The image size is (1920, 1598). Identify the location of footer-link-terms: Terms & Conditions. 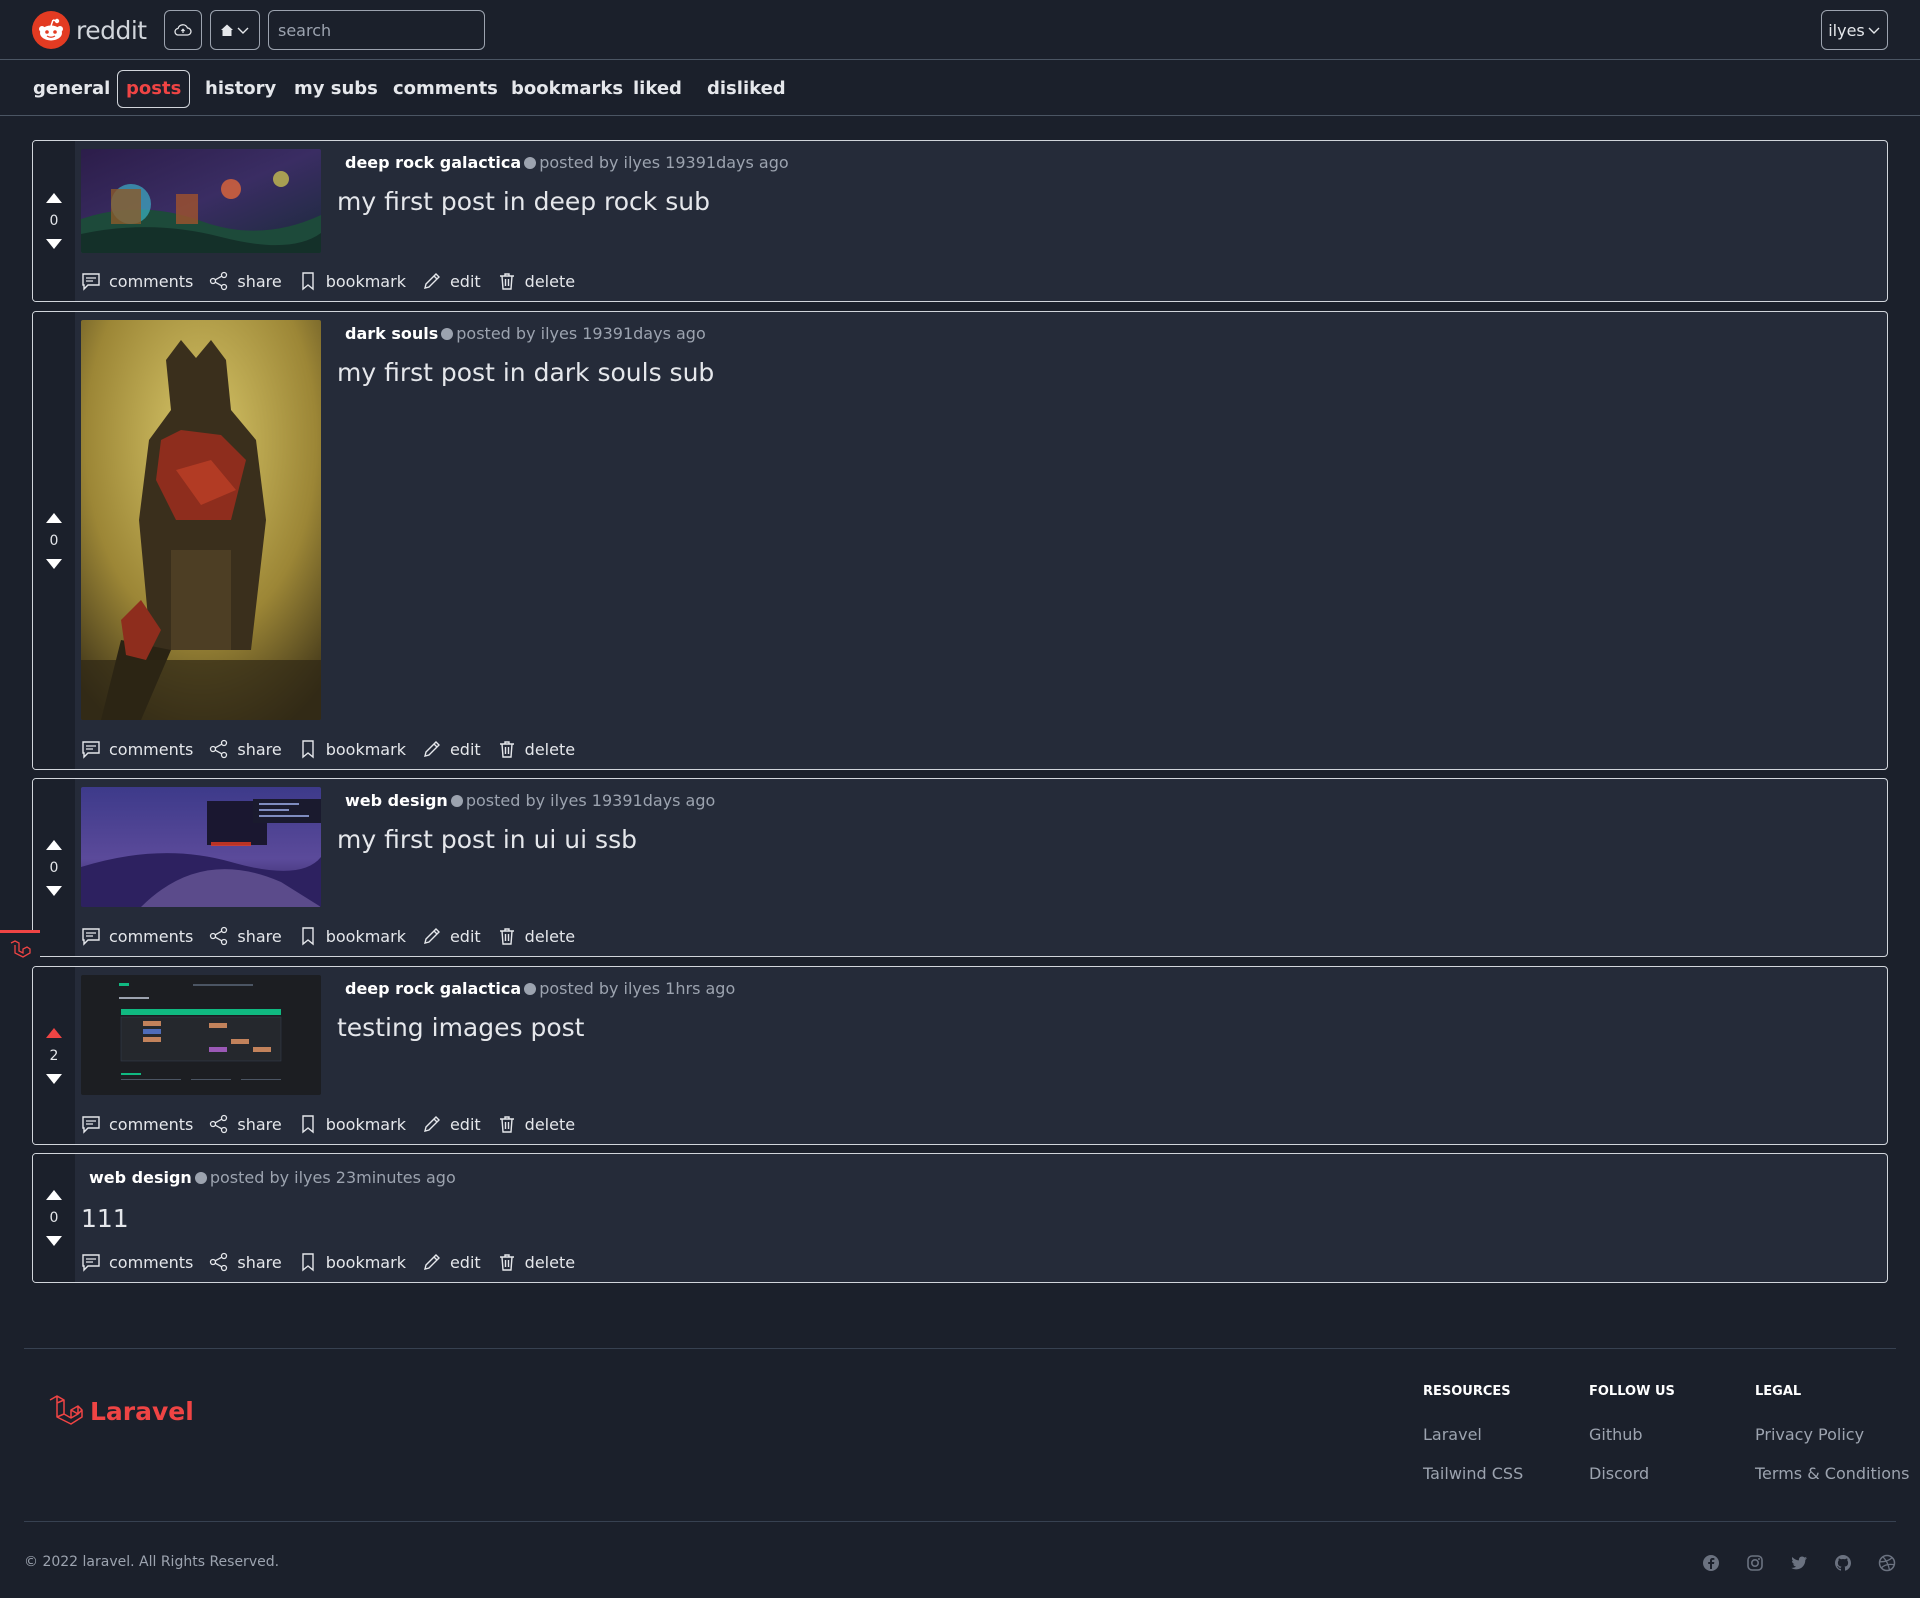
(1832, 1473).